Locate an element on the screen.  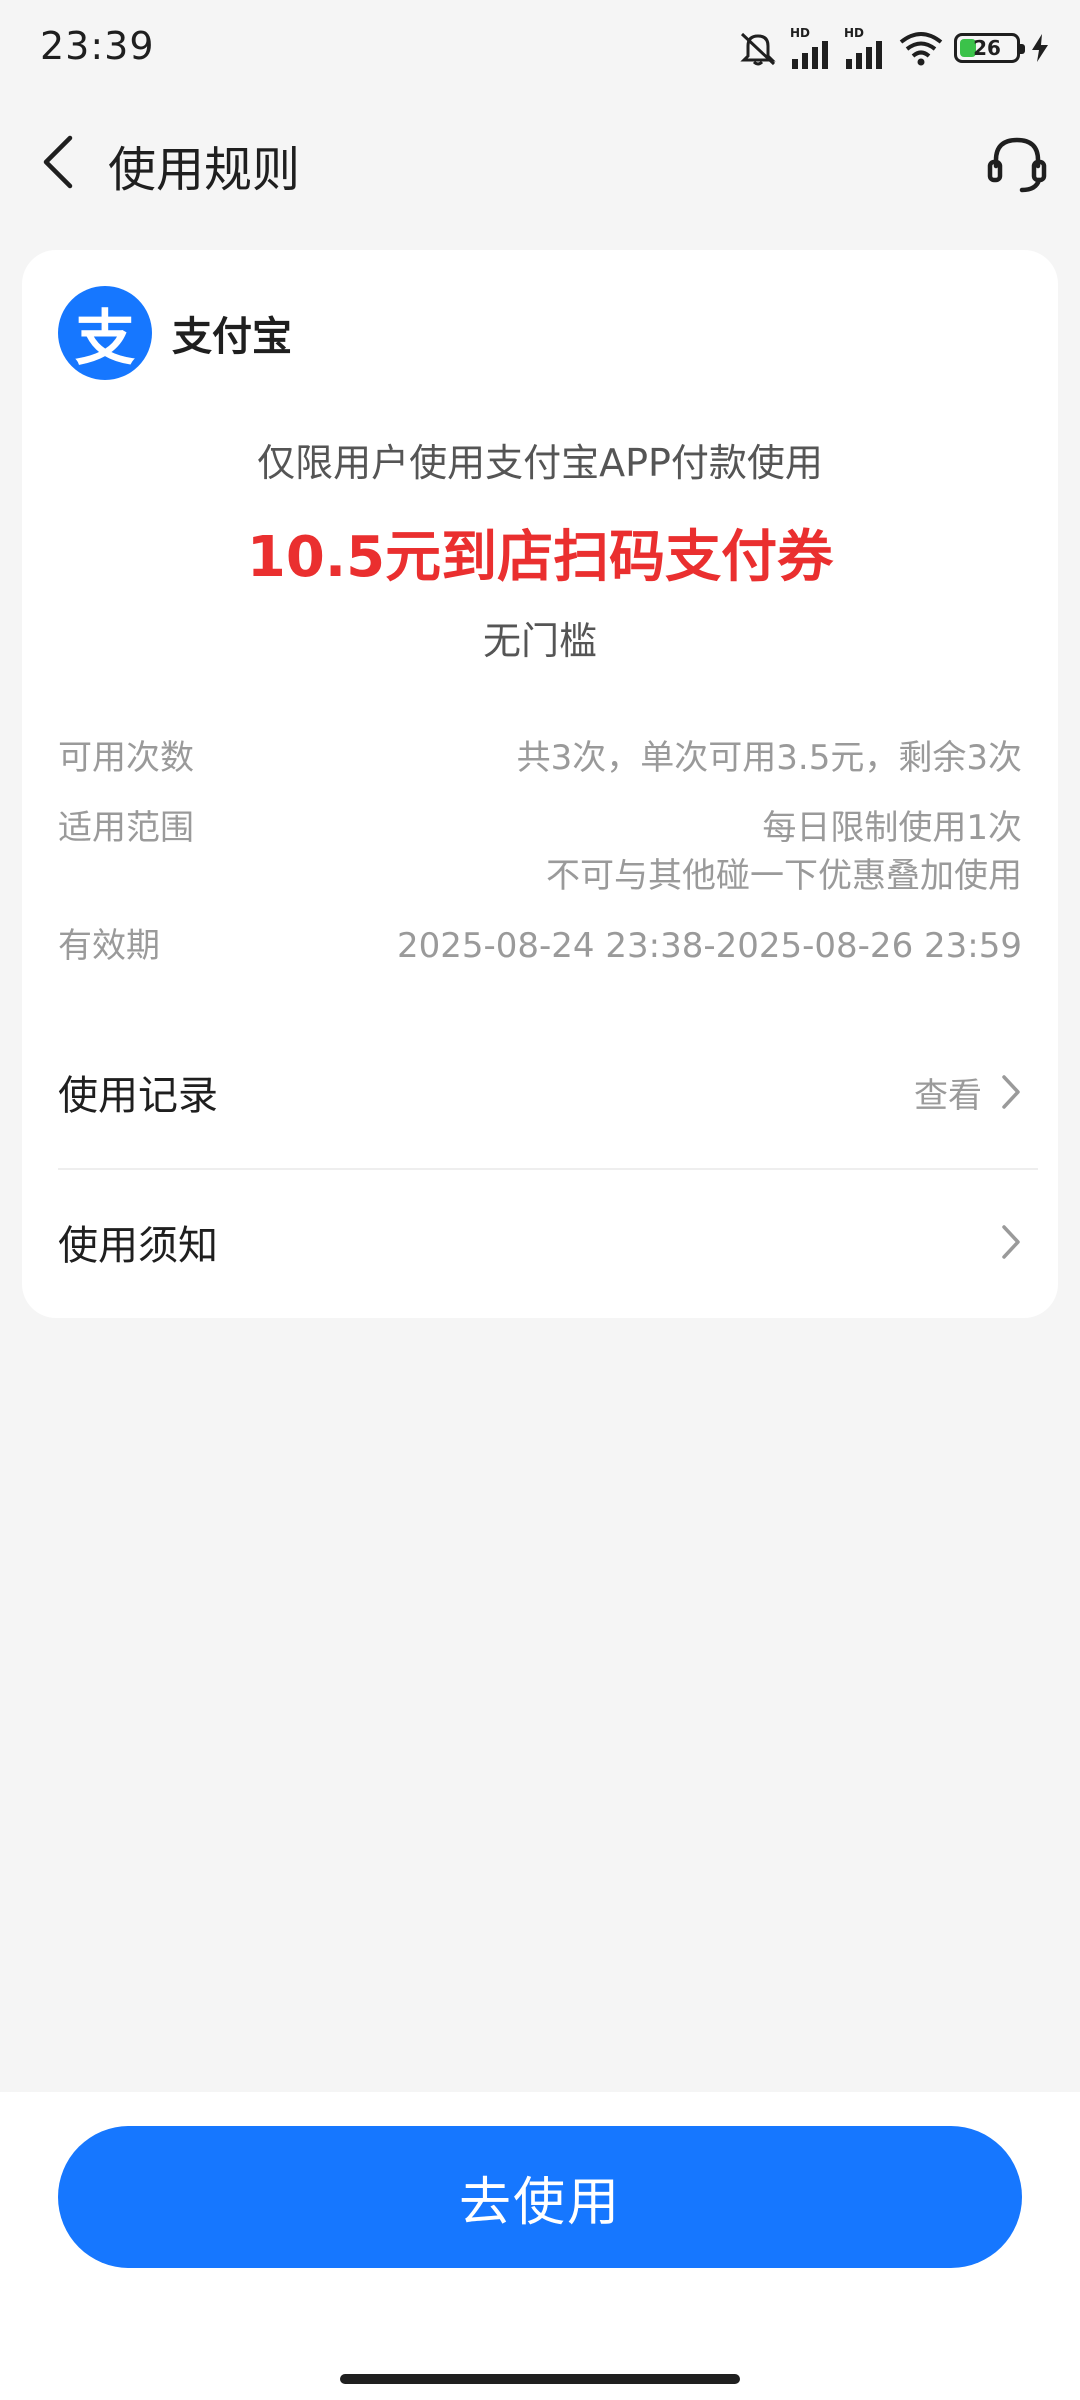
status-bar: 23:39 HD HD 26 is located at coordinates (540, 48).